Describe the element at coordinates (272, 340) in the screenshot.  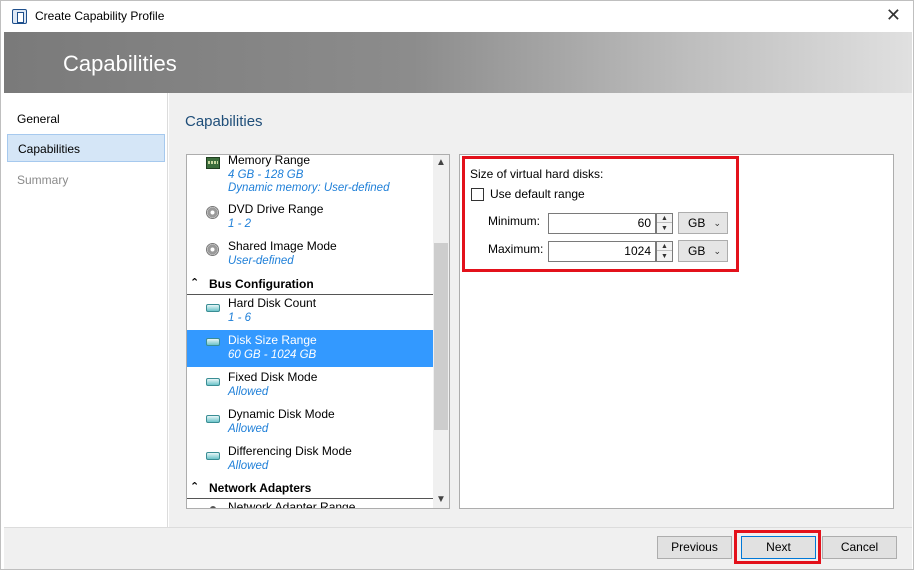
I see `list-item-name: Disk Size Range` at that location.